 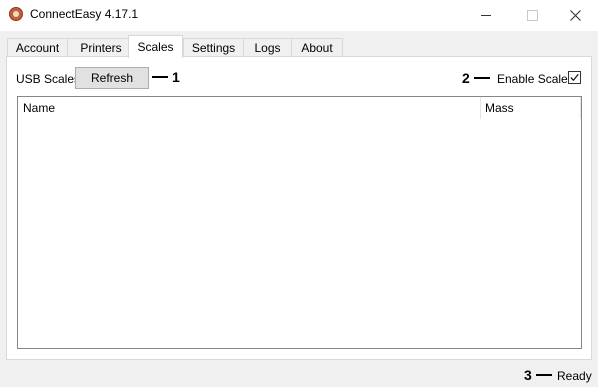 What do you see at coordinates (317, 47) in the screenshot?
I see `tab-about: About` at bounding box center [317, 47].